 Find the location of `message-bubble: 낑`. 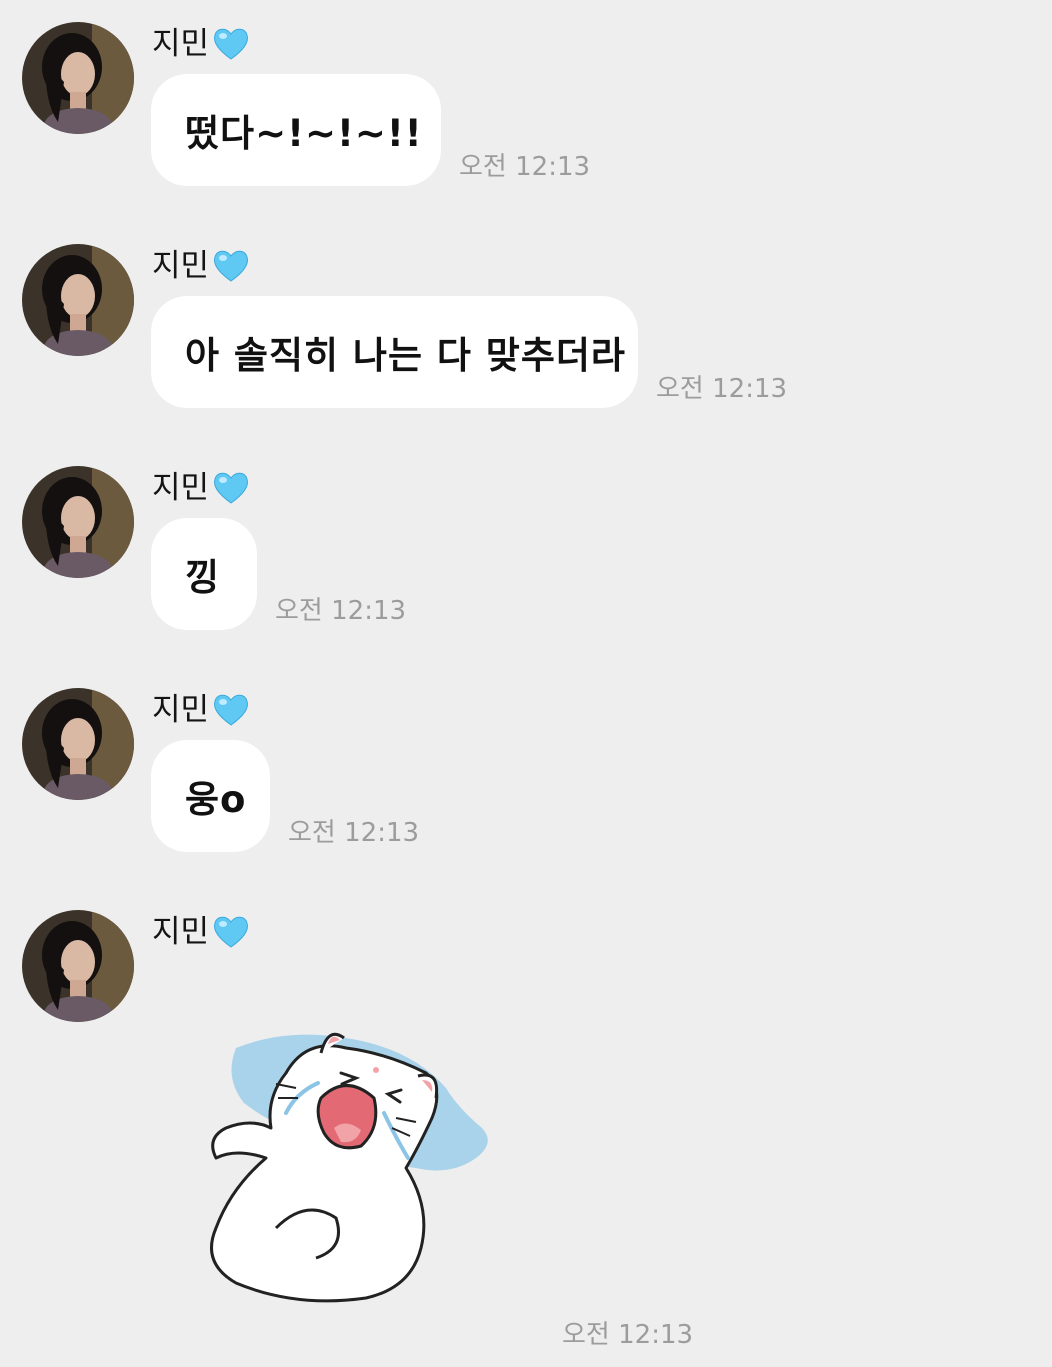

message-bubble: 낑 is located at coordinates (204, 574).